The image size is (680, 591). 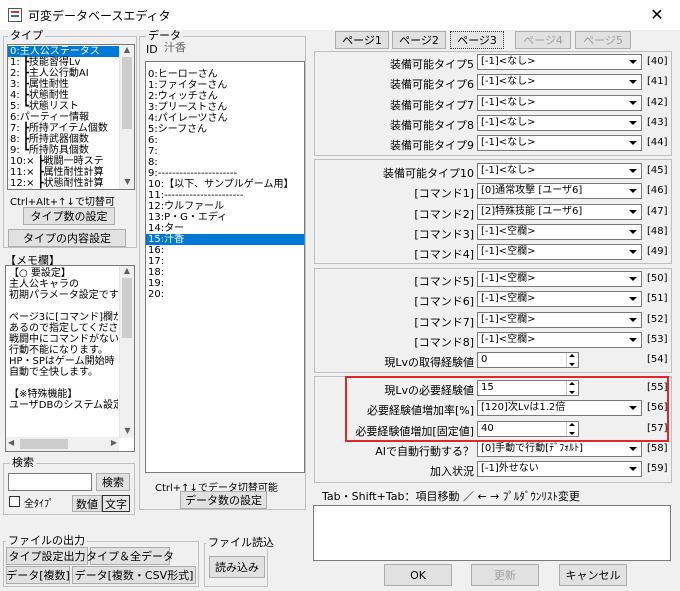 What do you see at coordinates (113, 482) in the screenshot?
I see `search-button: 検索` at bounding box center [113, 482].